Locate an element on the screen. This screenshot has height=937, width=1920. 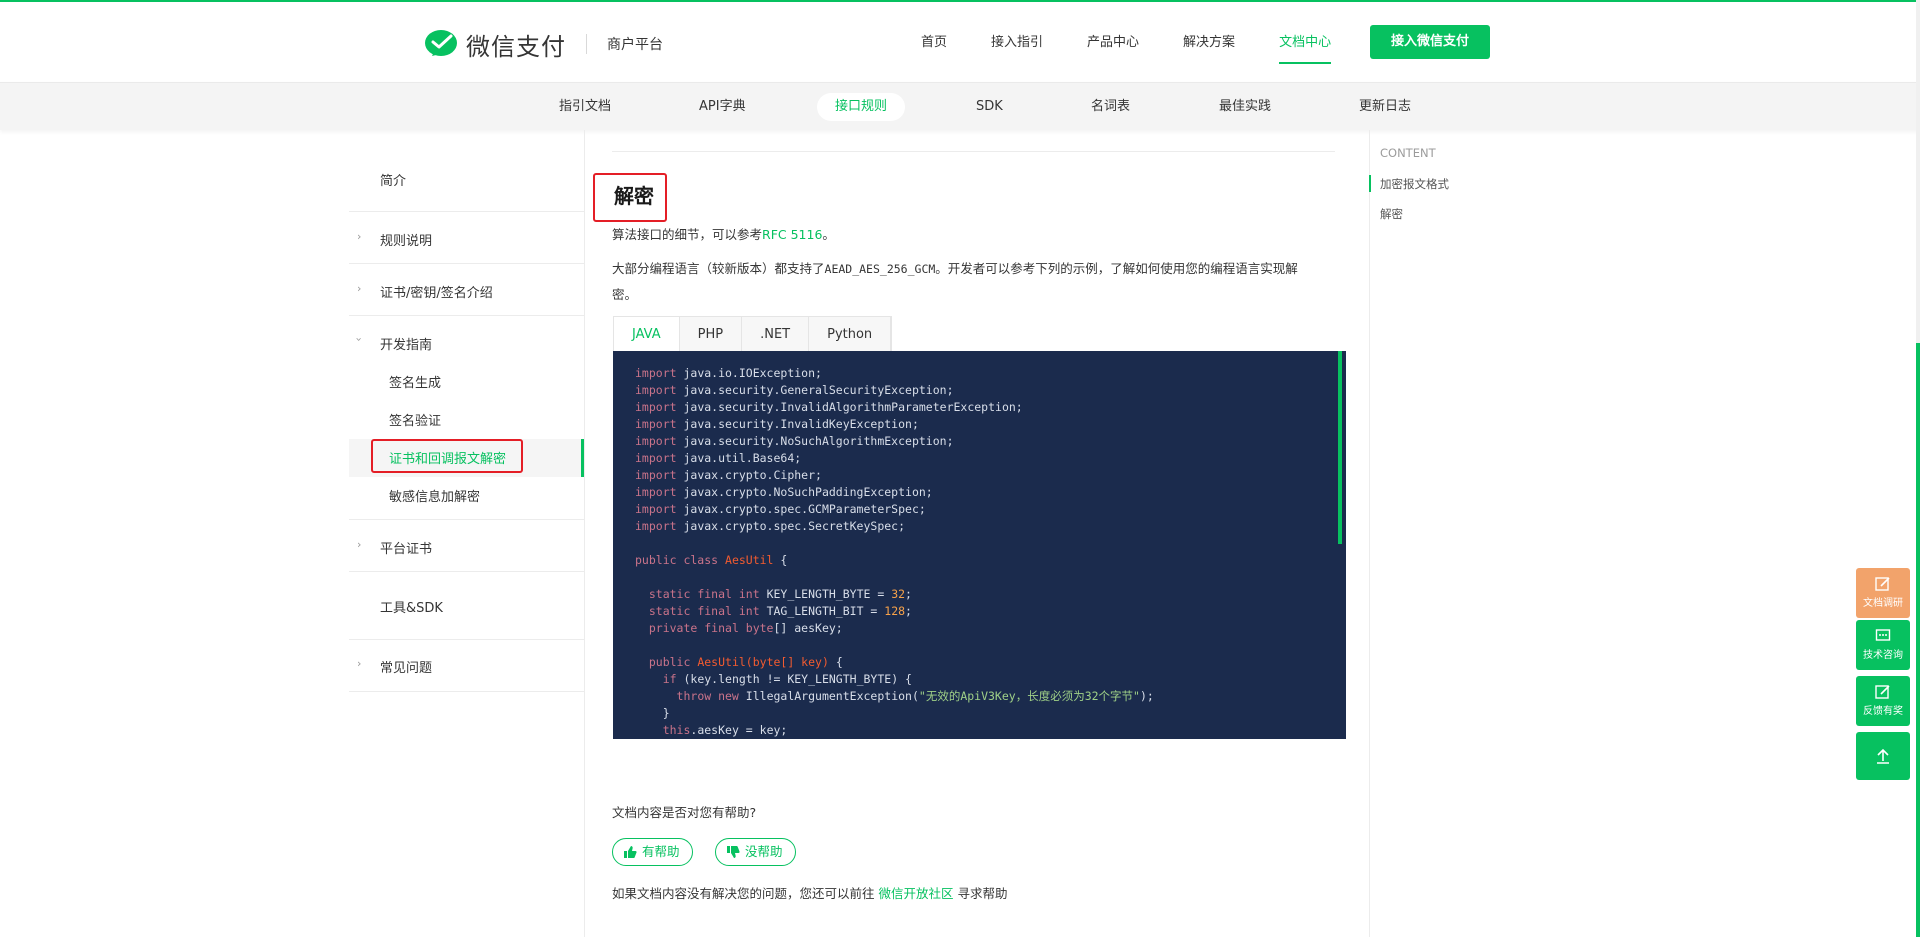
thumbs-up-icon is located at coordinates (630, 852).